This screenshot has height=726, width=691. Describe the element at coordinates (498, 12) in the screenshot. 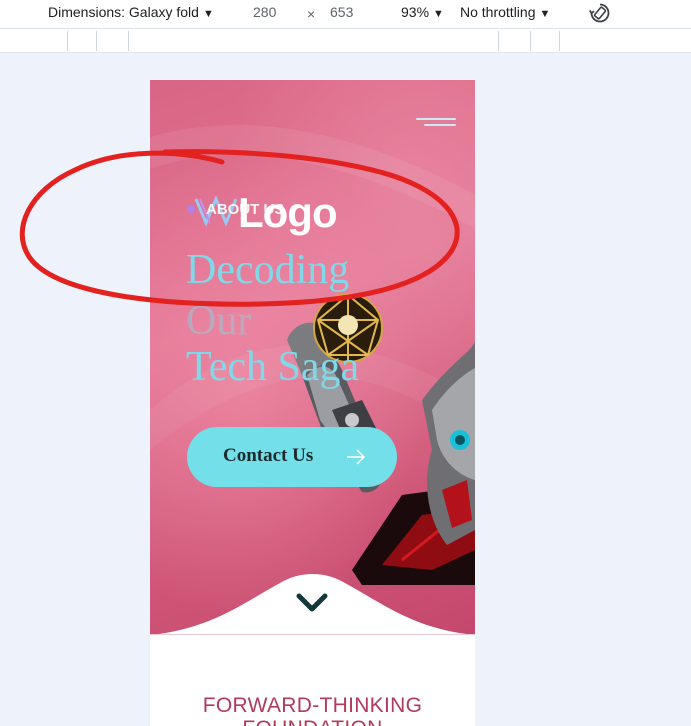

I see `throttling-label: No throttling` at that location.